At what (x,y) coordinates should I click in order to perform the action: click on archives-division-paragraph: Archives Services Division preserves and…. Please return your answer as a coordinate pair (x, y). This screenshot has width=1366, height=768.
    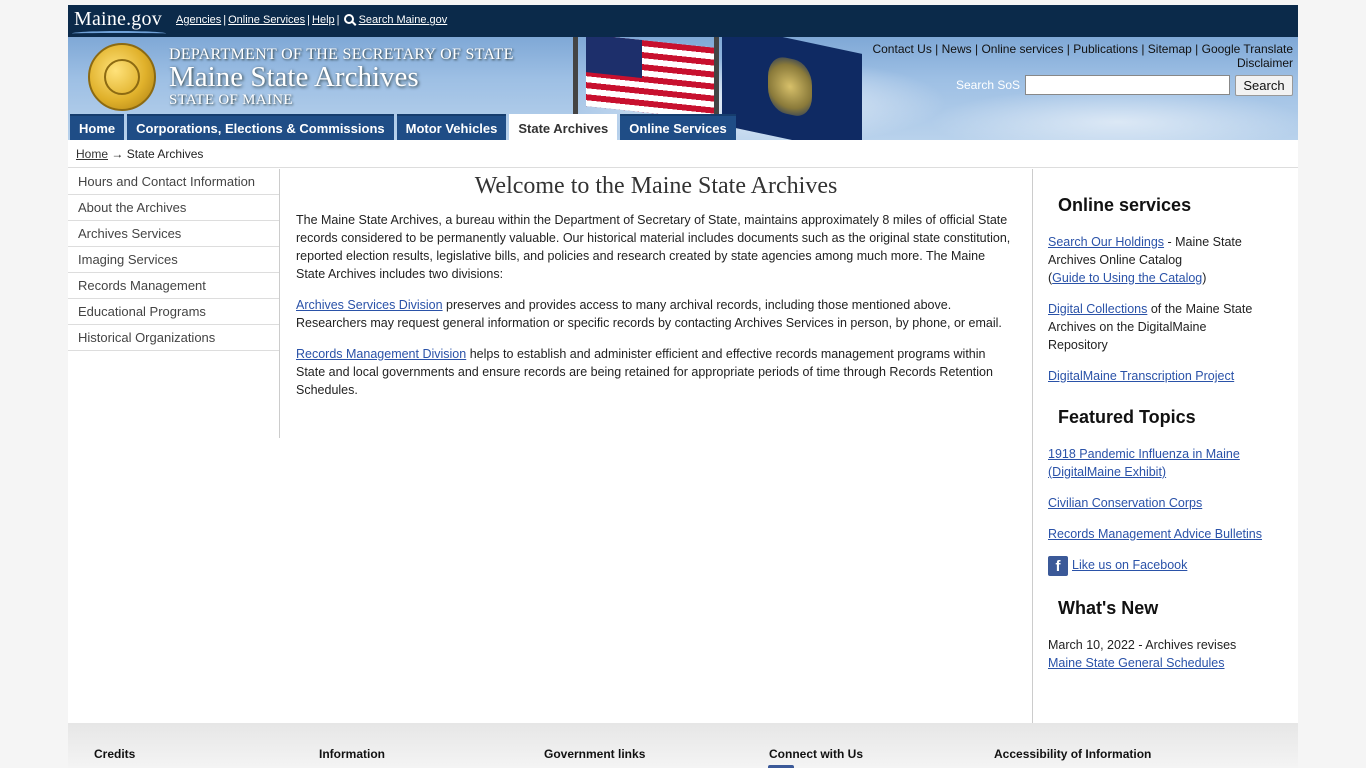
    Looking at the image, I should click on (656, 314).